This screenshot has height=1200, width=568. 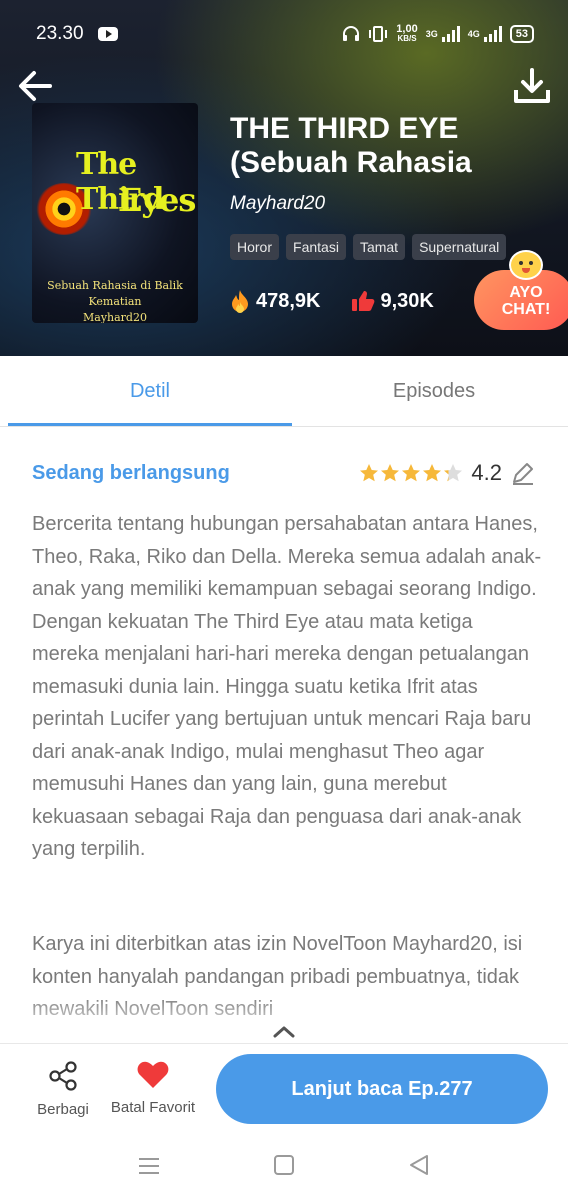 I want to click on share-button: Berbagi, so click(x=63, y=1090).